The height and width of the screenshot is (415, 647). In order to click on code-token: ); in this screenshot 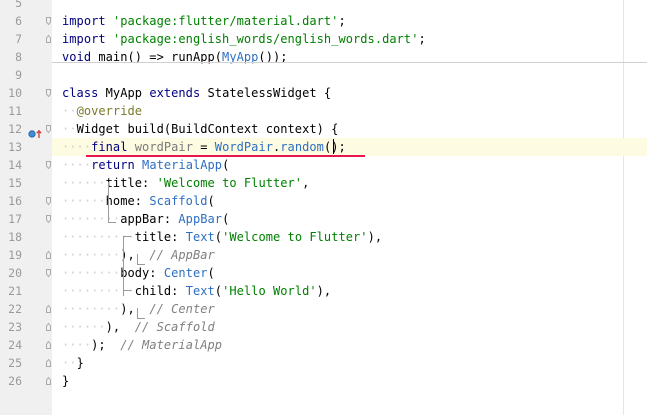, I will do `click(106, 345)`.